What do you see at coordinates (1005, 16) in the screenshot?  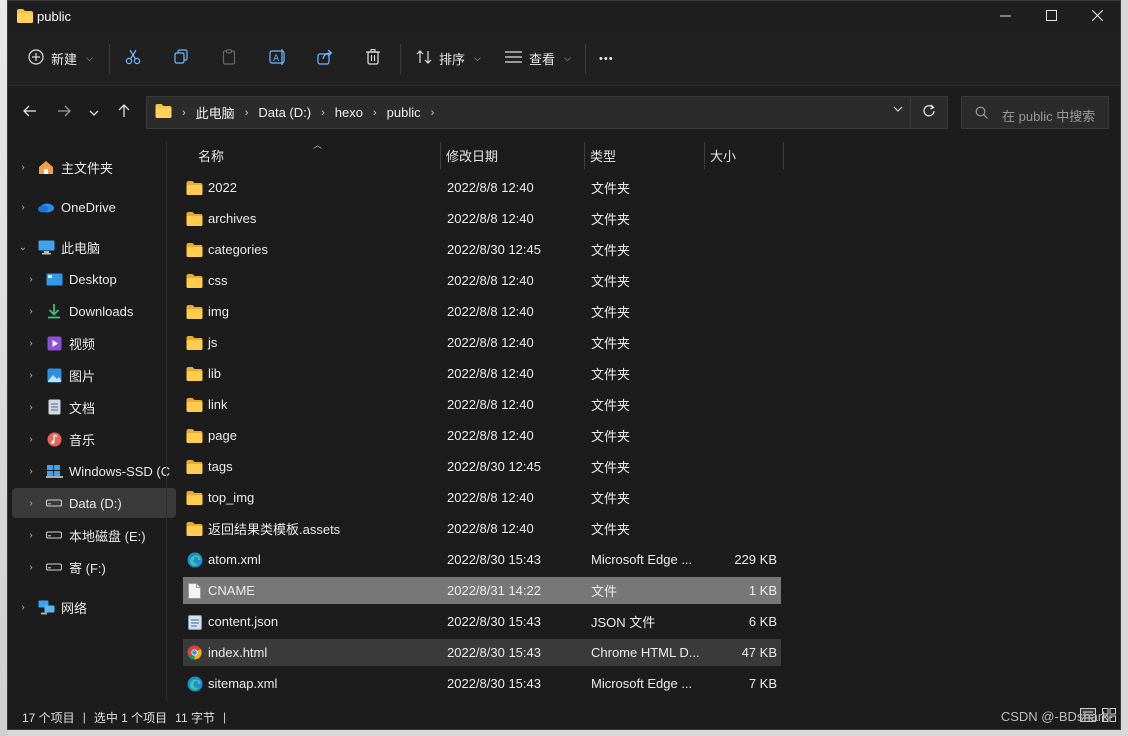 I see `minimize-button` at bounding box center [1005, 16].